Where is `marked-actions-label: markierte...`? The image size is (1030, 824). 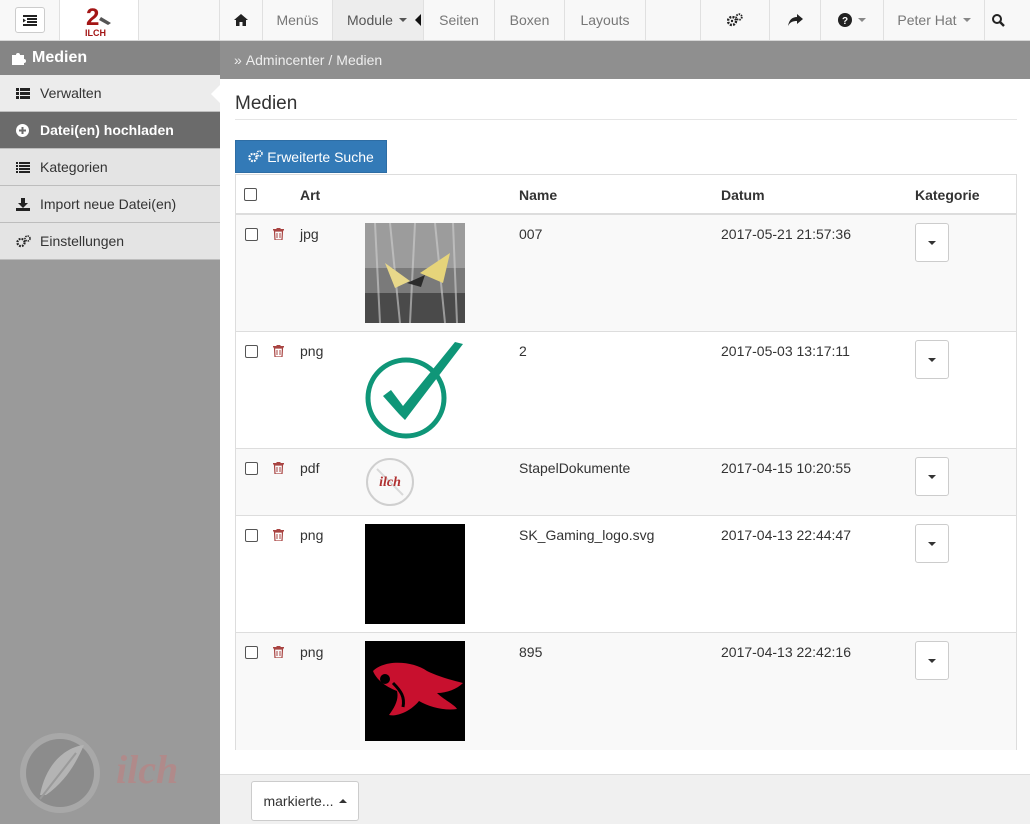 marked-actions-label: markierte... is located at coordinates (298, 801).